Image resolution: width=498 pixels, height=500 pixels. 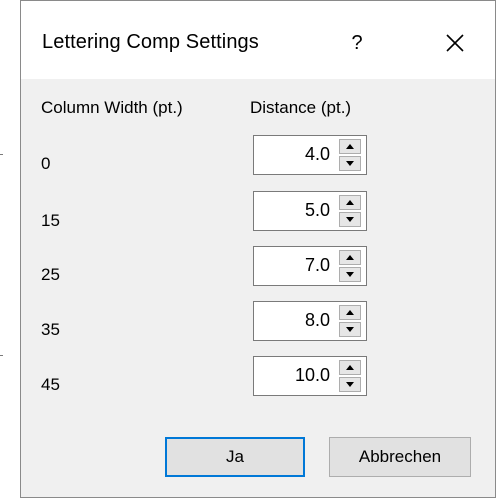 What do you see at coordinates (150, 42) in the screenshot?
I see `dialog-title: Lettering Comp Settings` at bounding box center [150, 42].